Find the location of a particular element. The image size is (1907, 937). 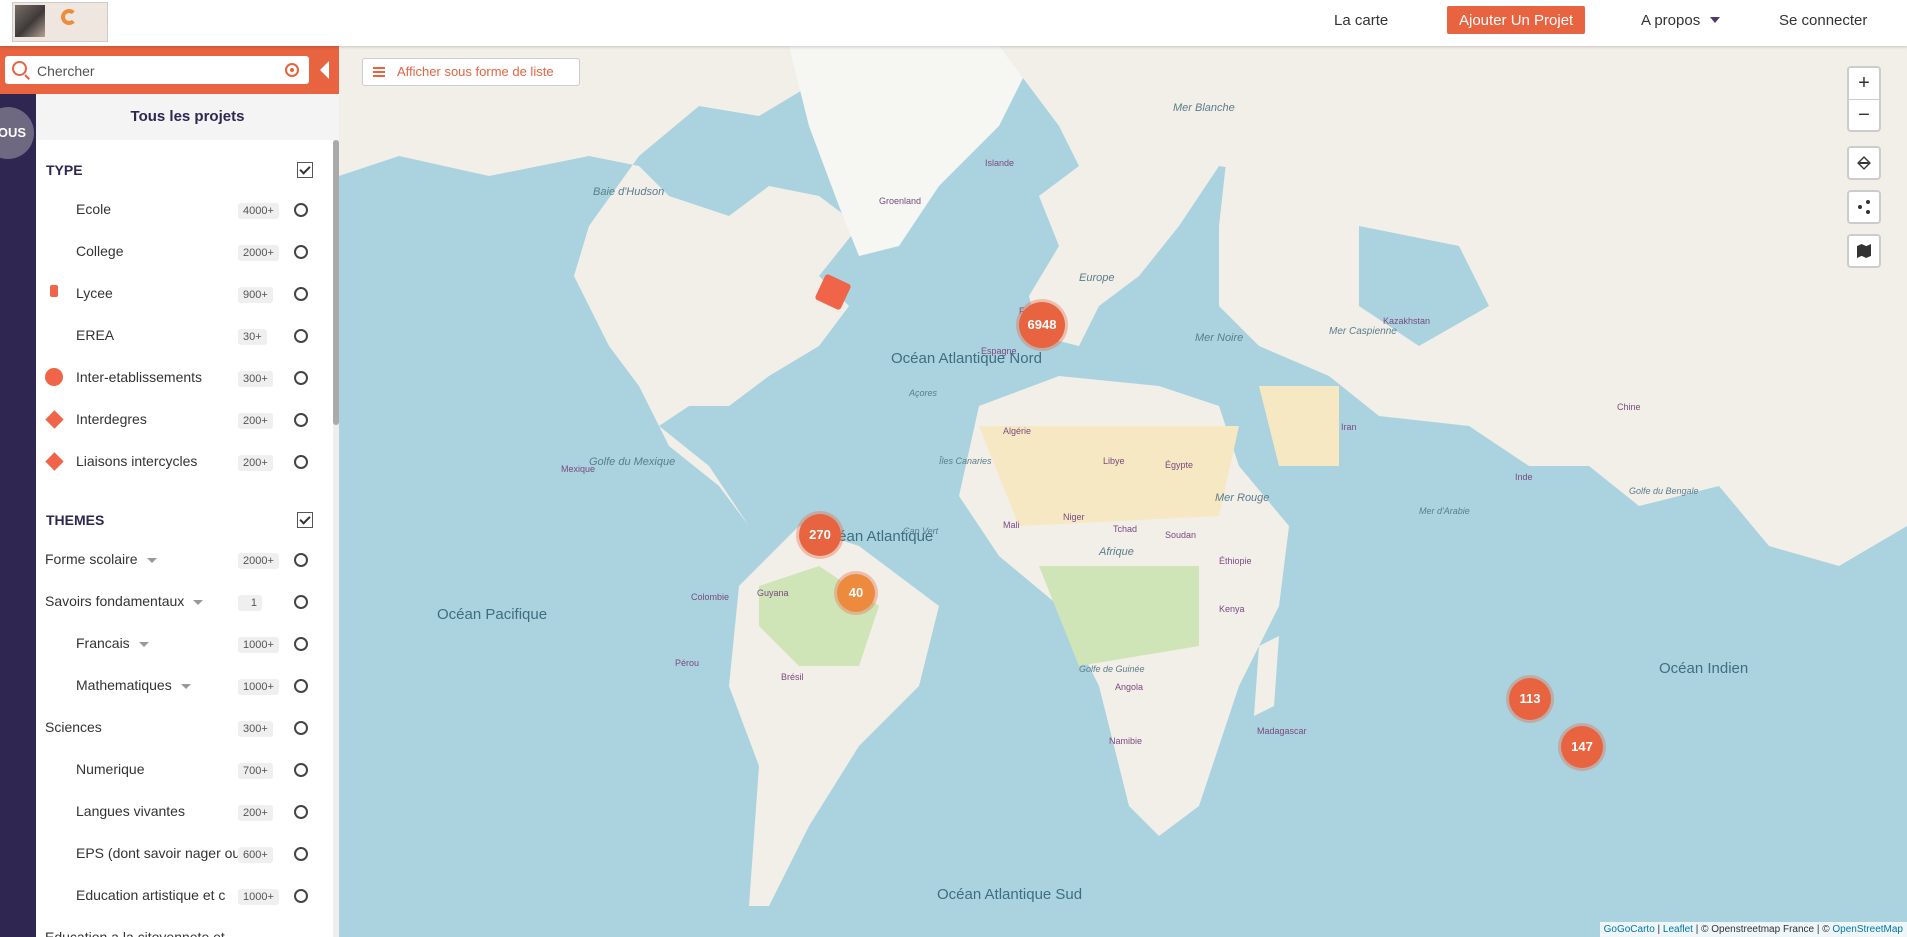

geolocate-icon is located at coordinates (292, 70).